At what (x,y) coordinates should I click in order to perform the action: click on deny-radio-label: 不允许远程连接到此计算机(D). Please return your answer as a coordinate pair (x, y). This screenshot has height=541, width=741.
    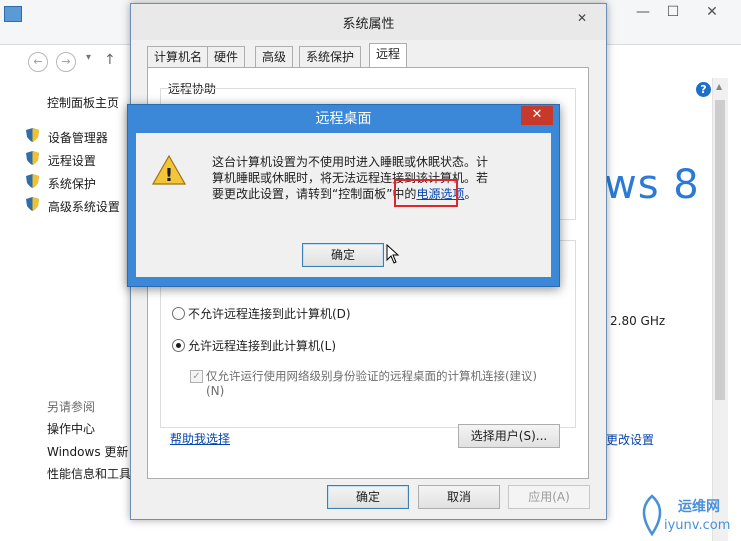
    Looking at the image, I should click on (269, 314).